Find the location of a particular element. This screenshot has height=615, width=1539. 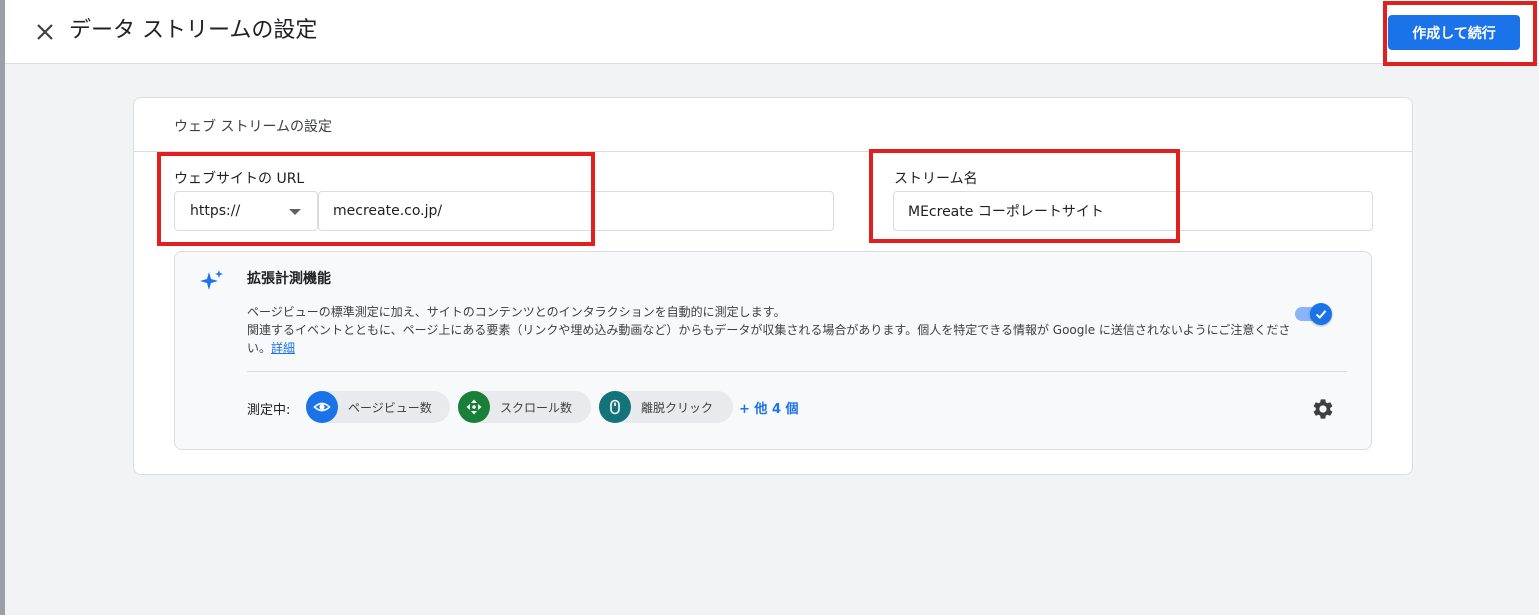

chip-outbound-clicks: 離脱クリック is located at coordinates (666, 407).